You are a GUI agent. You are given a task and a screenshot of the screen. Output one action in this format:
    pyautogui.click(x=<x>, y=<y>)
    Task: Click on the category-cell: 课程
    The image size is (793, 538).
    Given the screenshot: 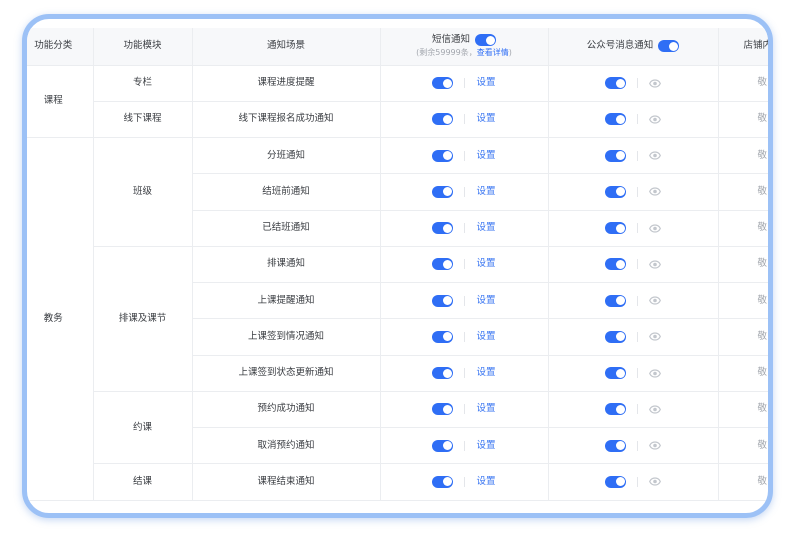 What is the action you would take?
    pyautogui.click(x=60, y=101)
    